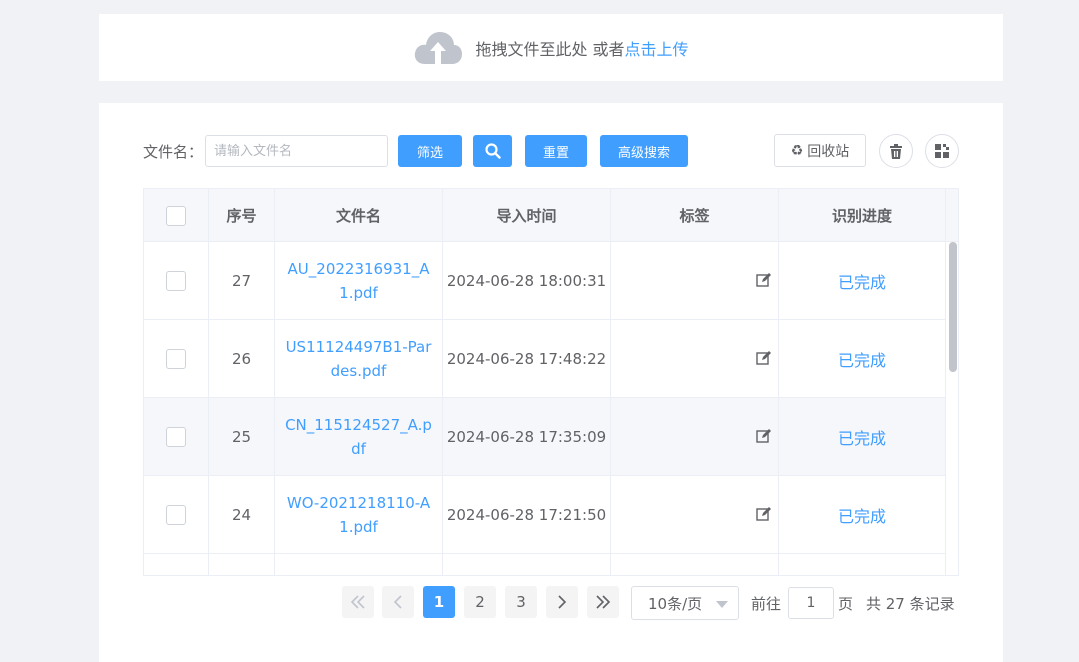  I want to click on table-header: 序号 文件名 导入时间 标签 识别进度, so click(545, 215).